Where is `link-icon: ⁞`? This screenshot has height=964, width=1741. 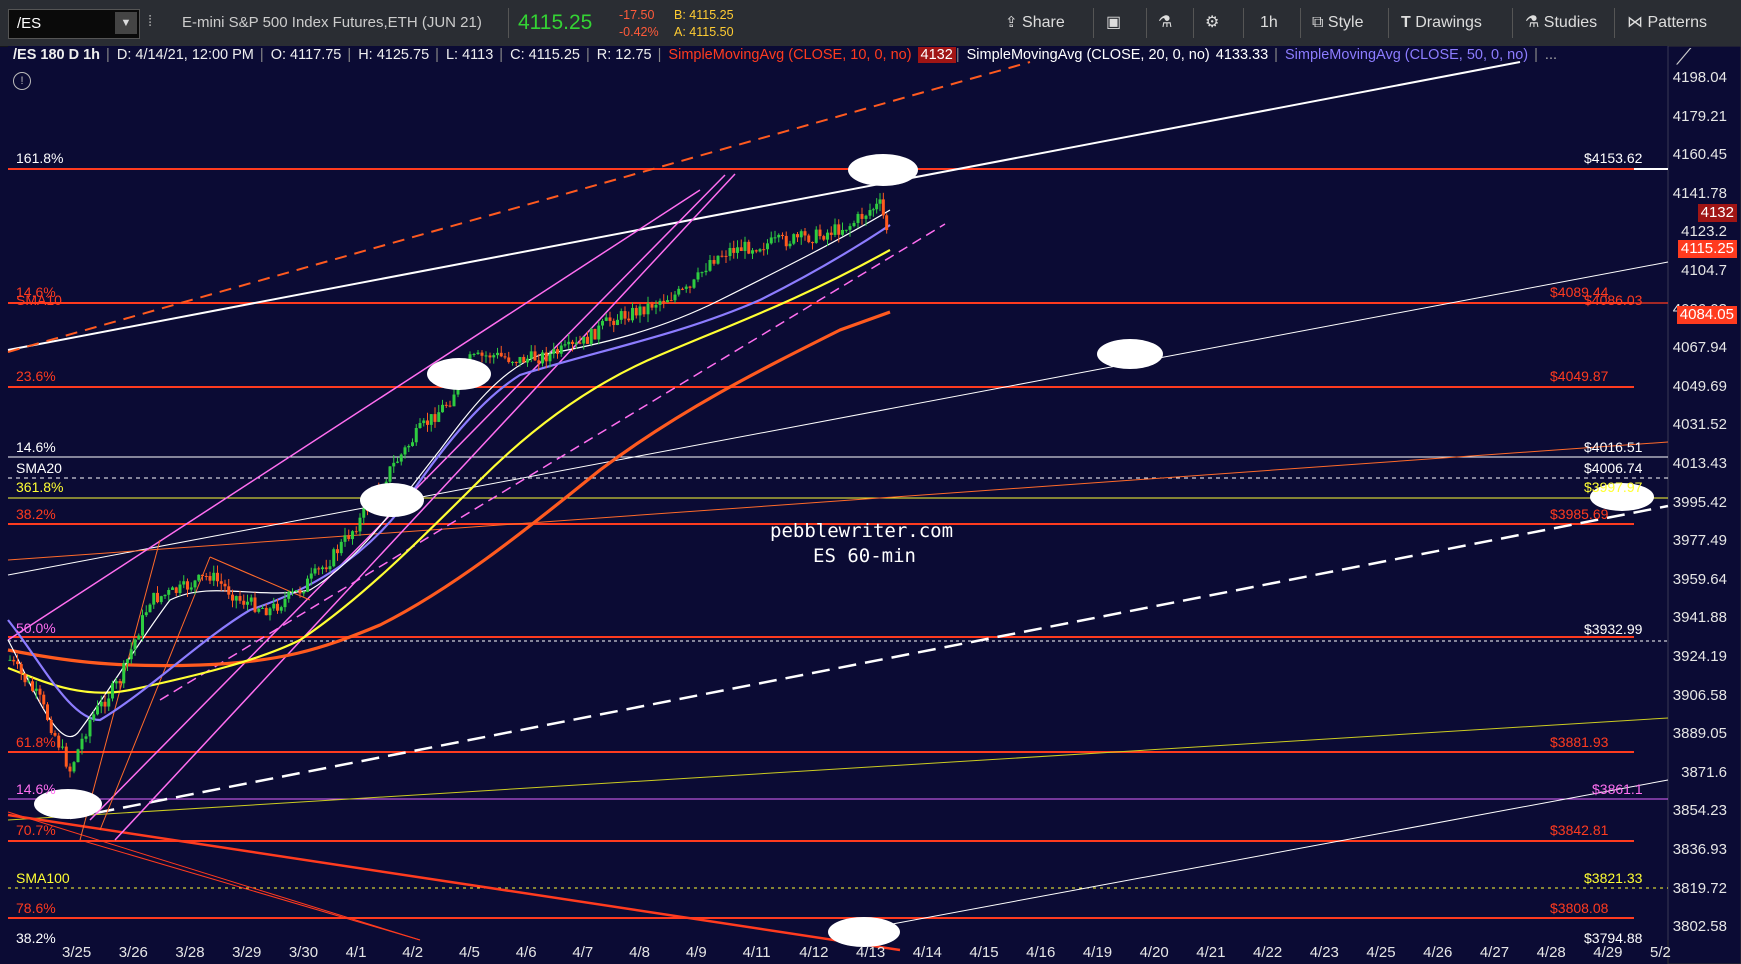 link-icon: ⁞ is located at coordinates (150, 21).